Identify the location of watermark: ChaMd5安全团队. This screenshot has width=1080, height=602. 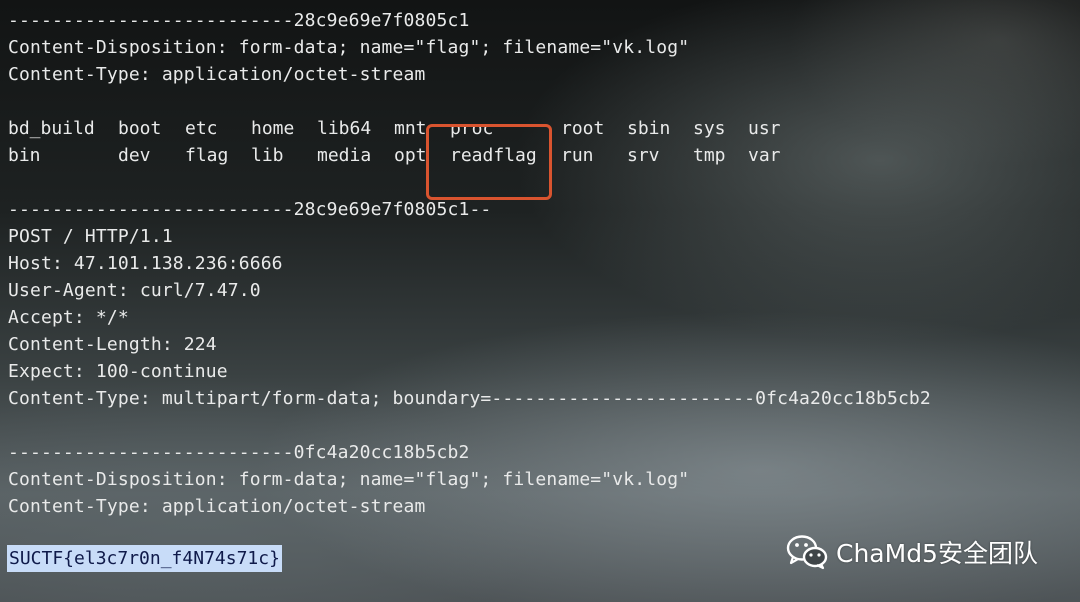
(912, 552).